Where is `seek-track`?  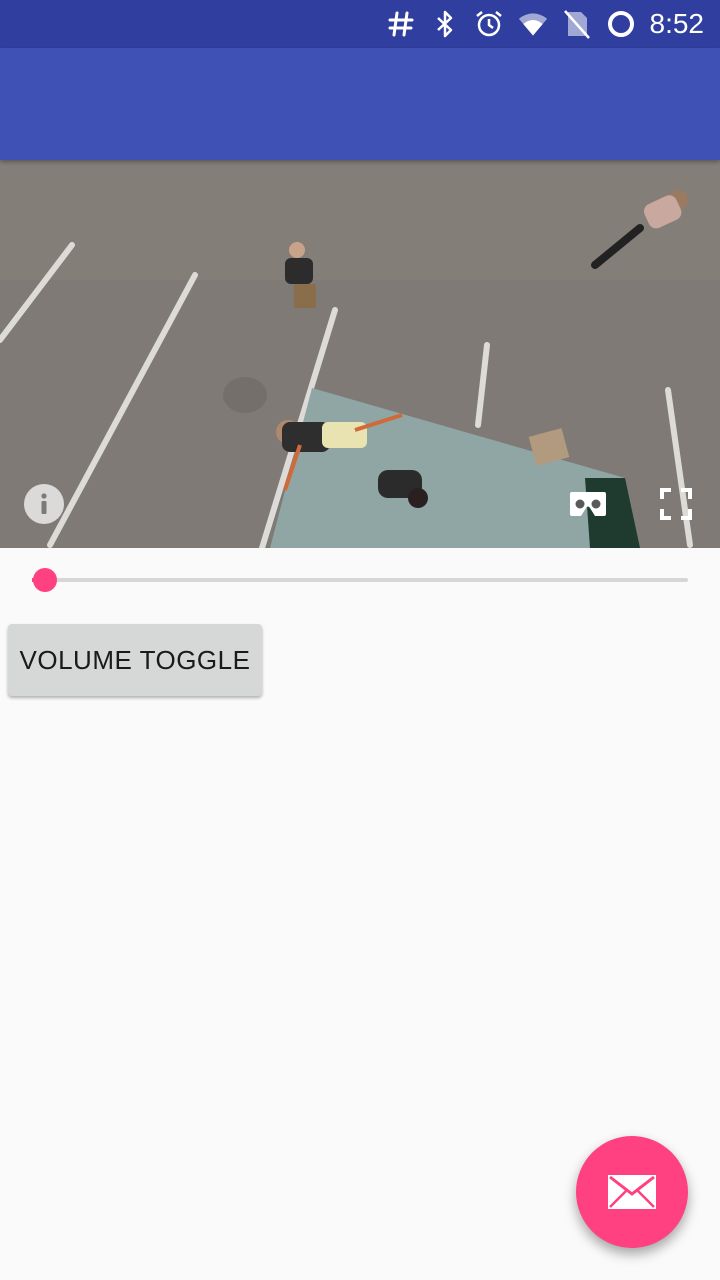 seek-track is located at coordinates (360, 580).